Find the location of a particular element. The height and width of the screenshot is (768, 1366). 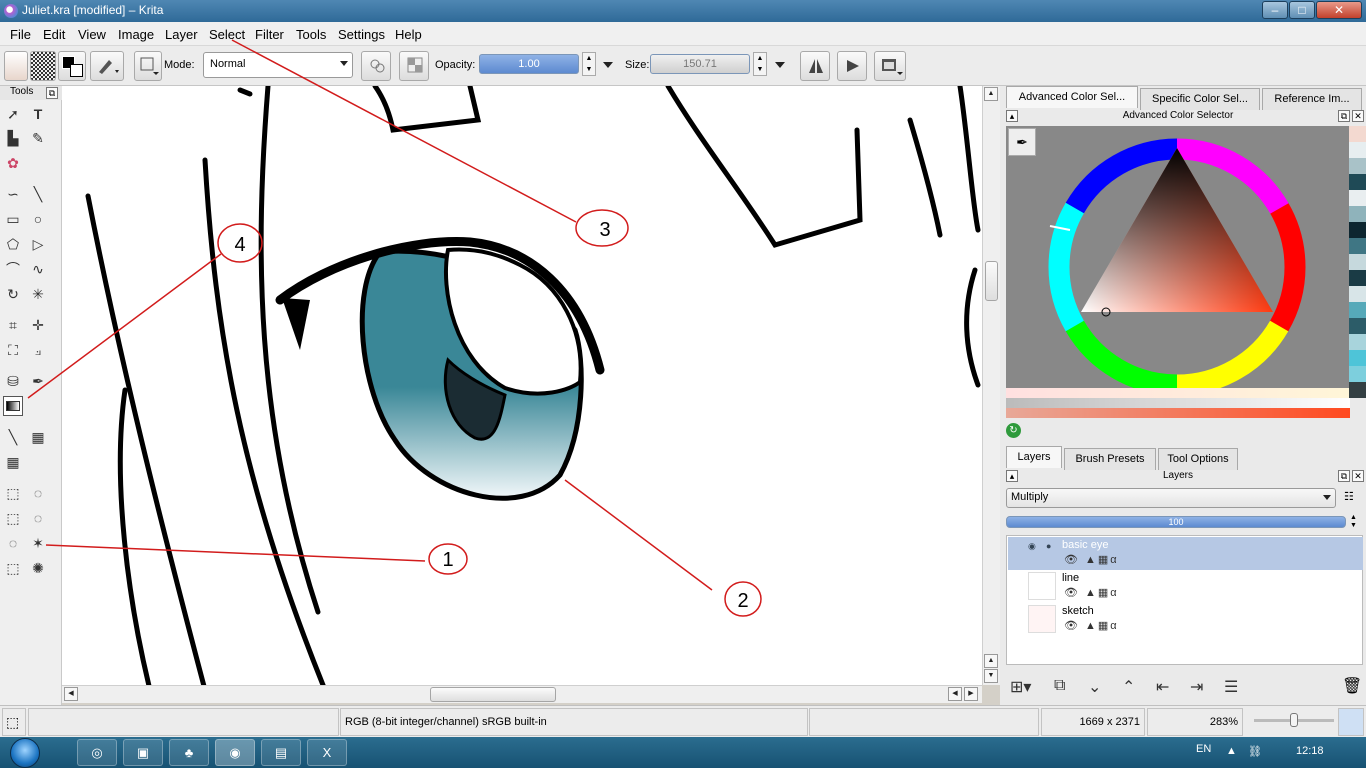

polygon-select-tool: ⬚ is located at coordinates (13, 518).